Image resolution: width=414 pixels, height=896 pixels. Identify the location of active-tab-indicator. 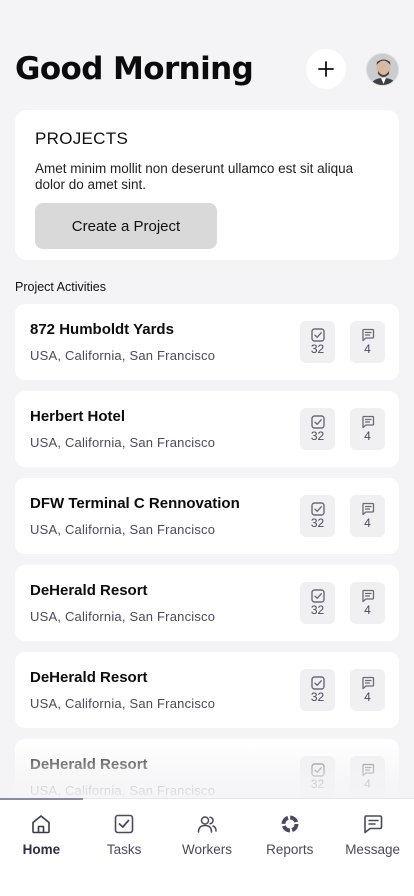
(41, 799).